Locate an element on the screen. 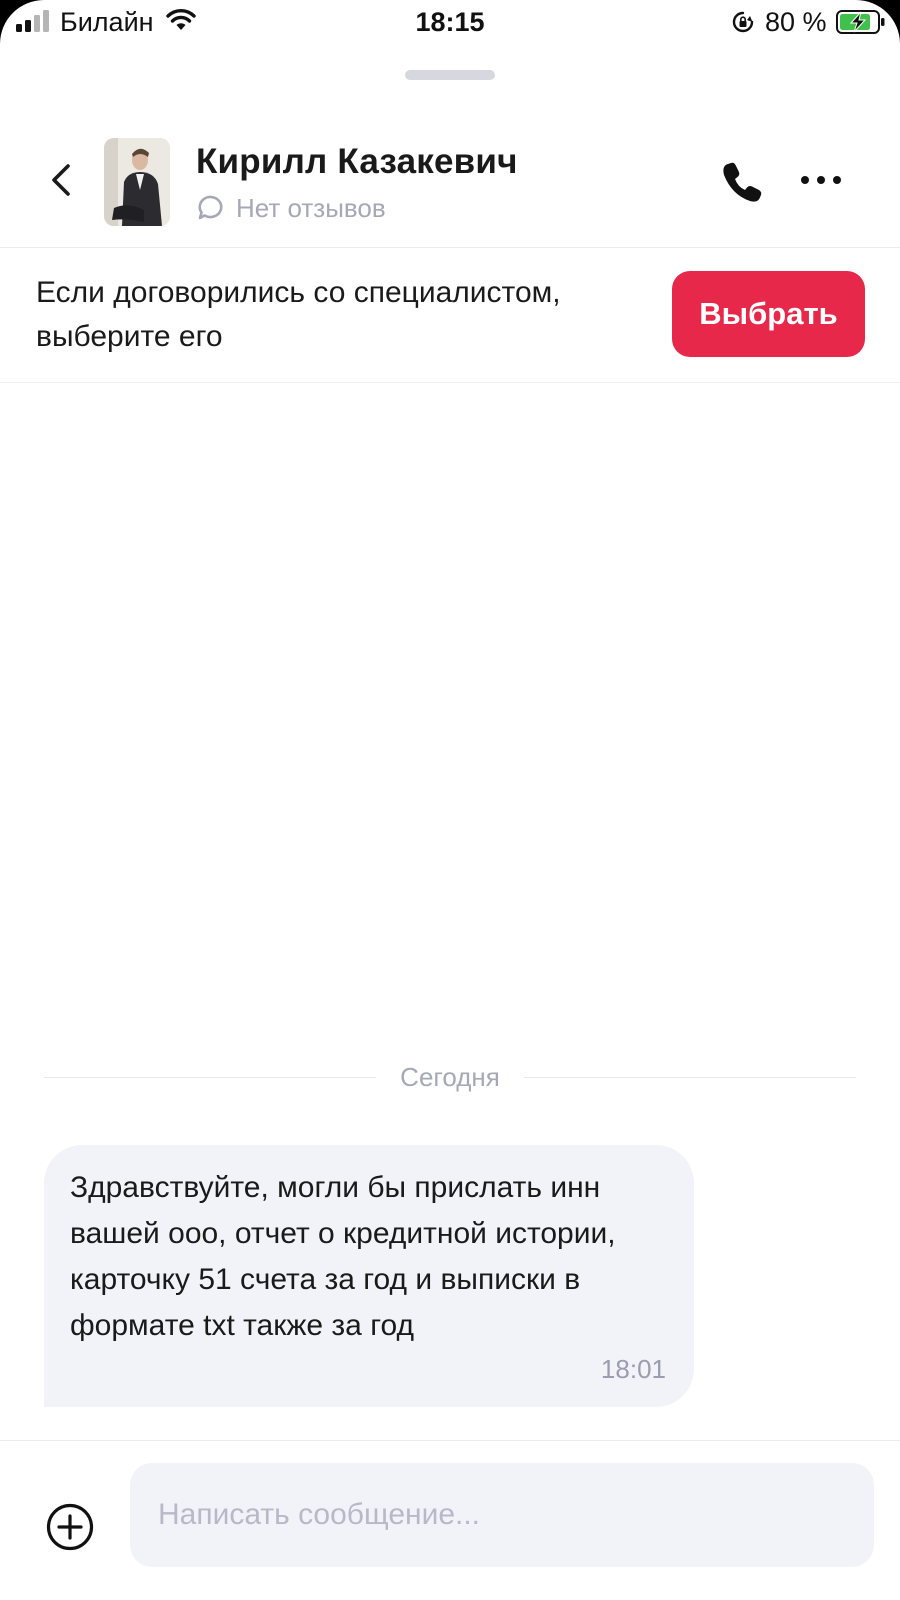 This screenshot has width=900, height=1600. message-input is located at coordinates (502, 1515).